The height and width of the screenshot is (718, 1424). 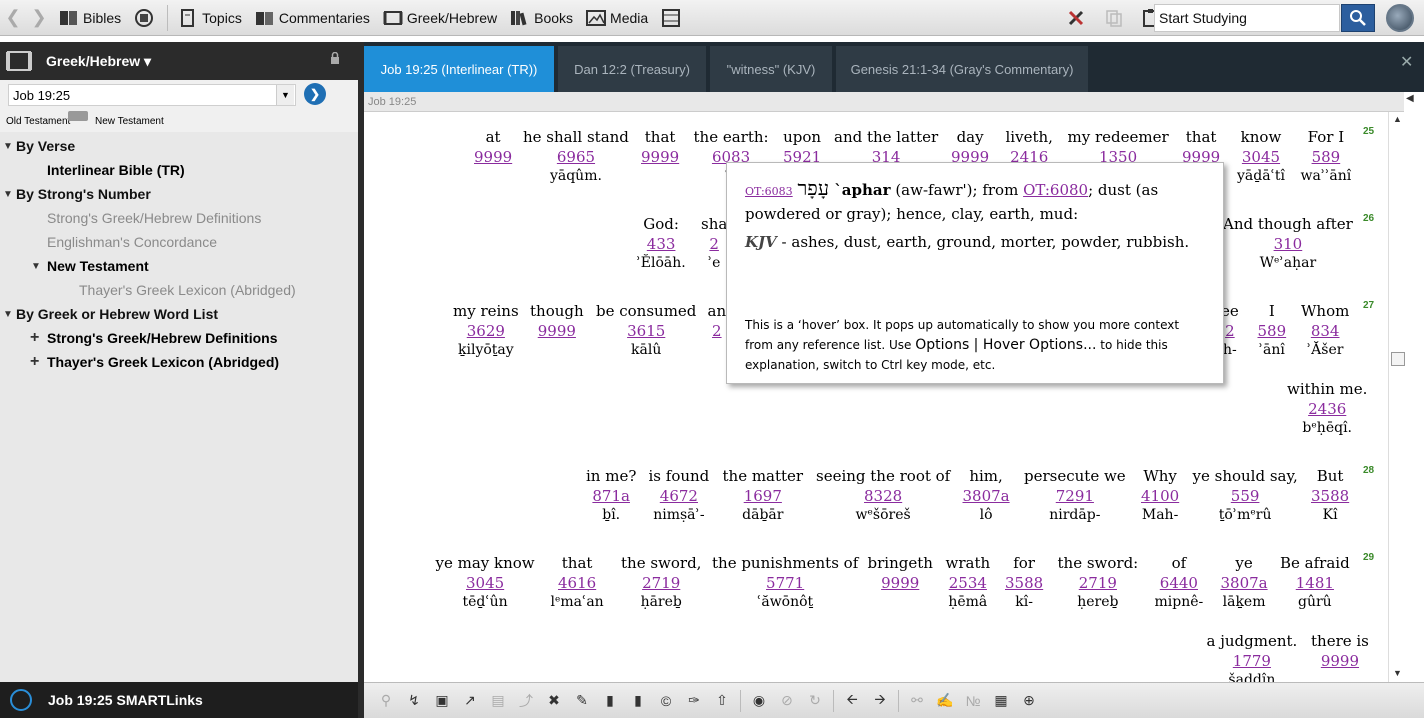 What do you see at coordinates (968, 583) in the screenshot?
I see `strongs-number-link: 2534` at bounding box center [968, 583].